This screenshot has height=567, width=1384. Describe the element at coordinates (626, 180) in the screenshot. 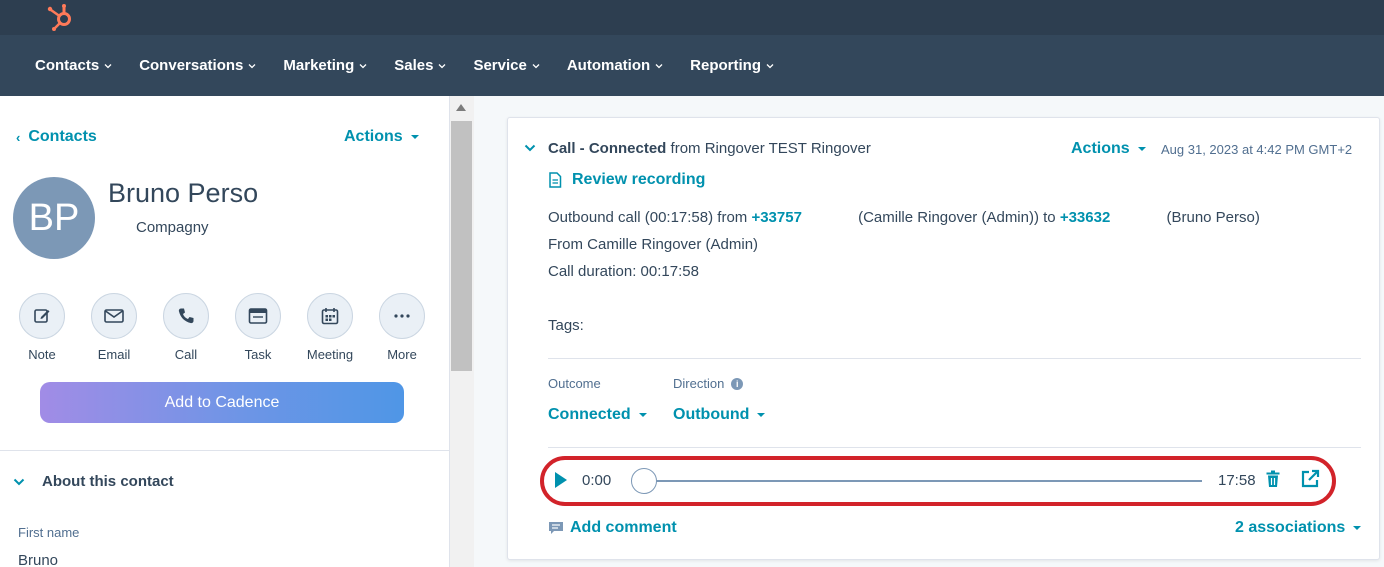

I see `review-recording-link: Review recording` at that location.